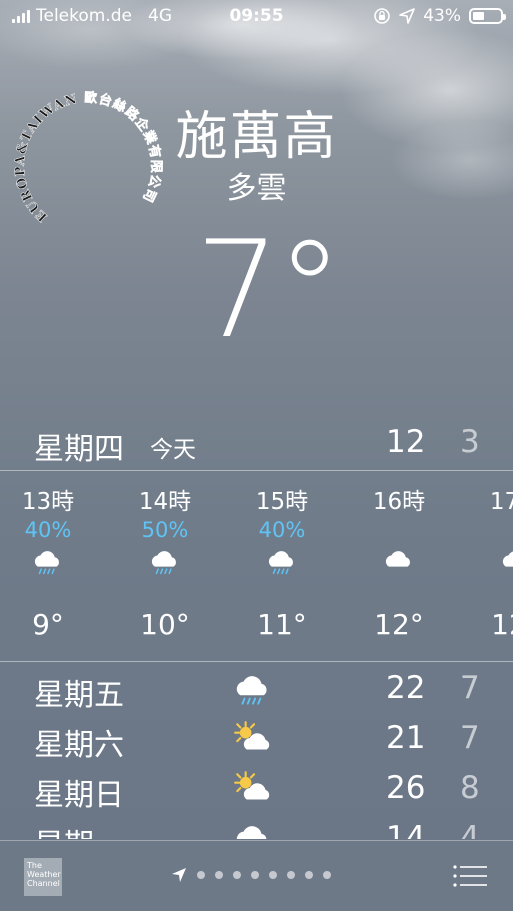 Image resolution: width=513 pixels, height=911 pixels. What do you see at coordinates (79, 745) in the screenshot?
I see `weekday-label: 星期六` at bounding box center [79, 745].